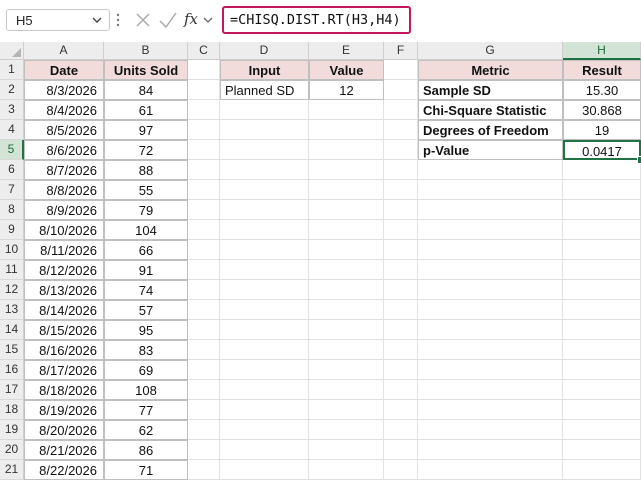  Describe the element at coordinates (64, 290) in the screenshot. I see `date-cell: 8/13/2026` at that location.